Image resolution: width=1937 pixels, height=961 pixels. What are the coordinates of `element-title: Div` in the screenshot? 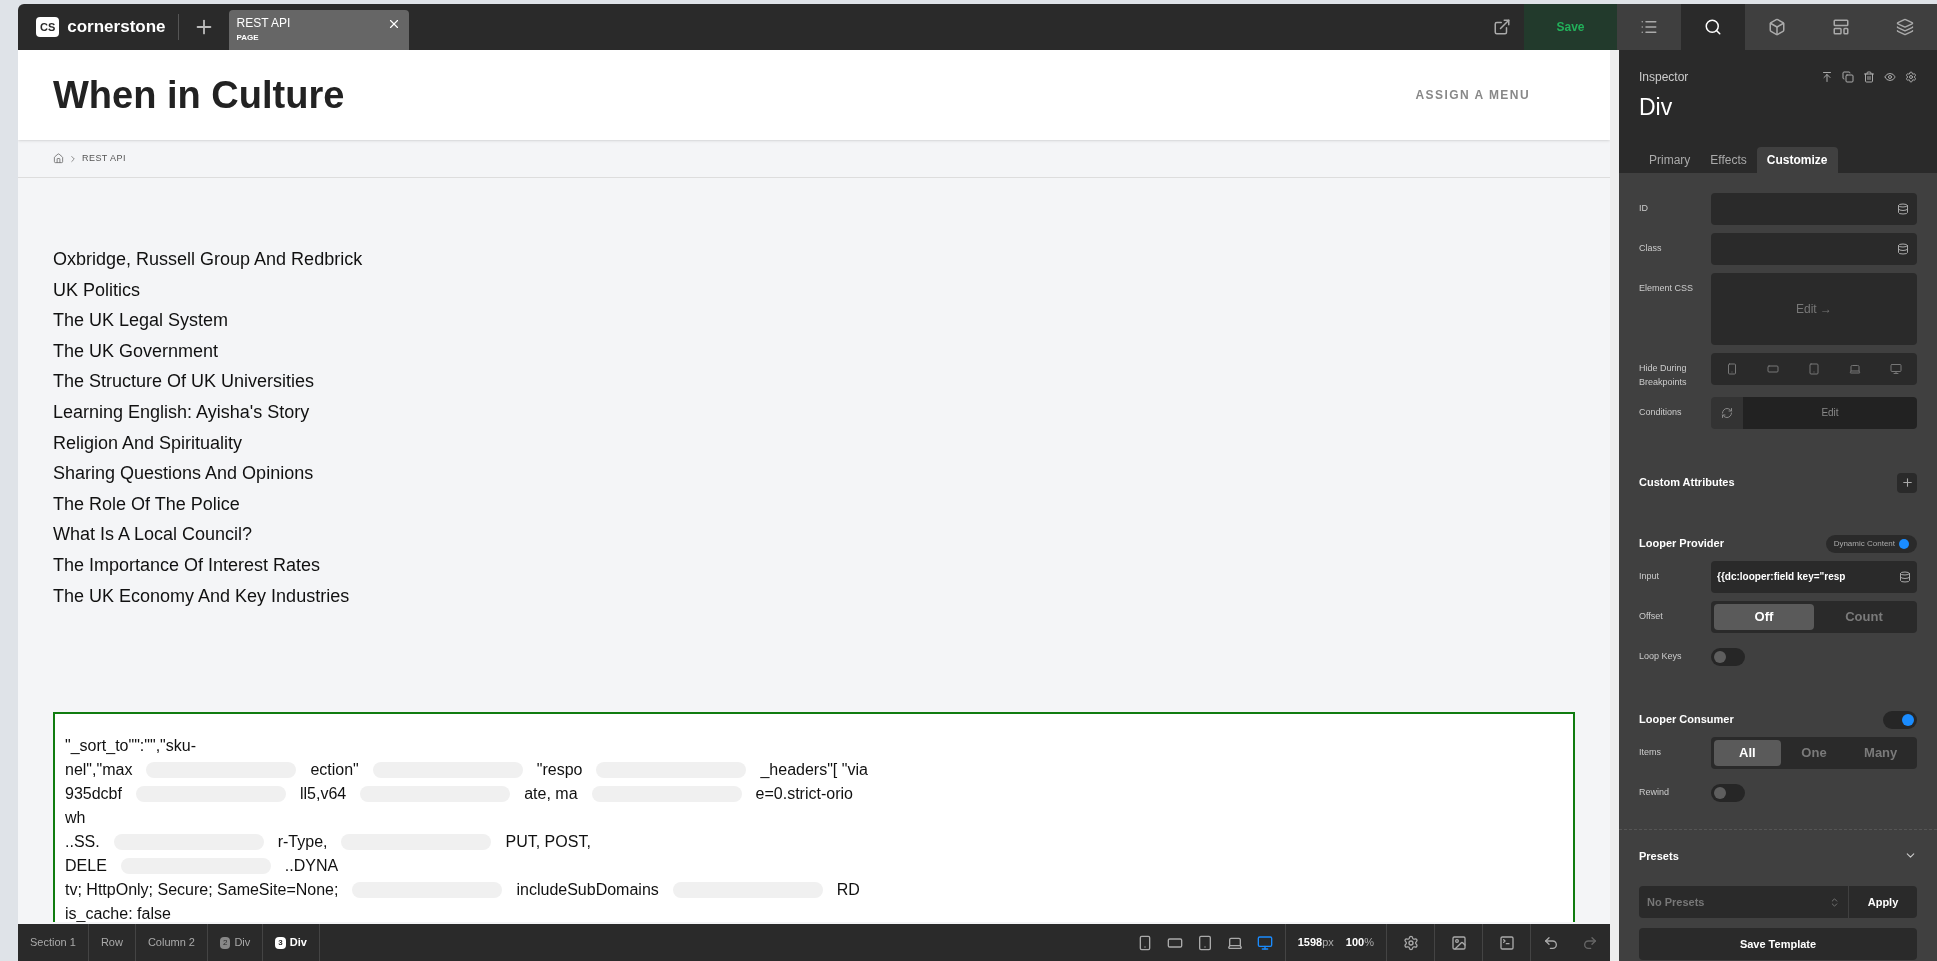 It's located at (1656, 107).